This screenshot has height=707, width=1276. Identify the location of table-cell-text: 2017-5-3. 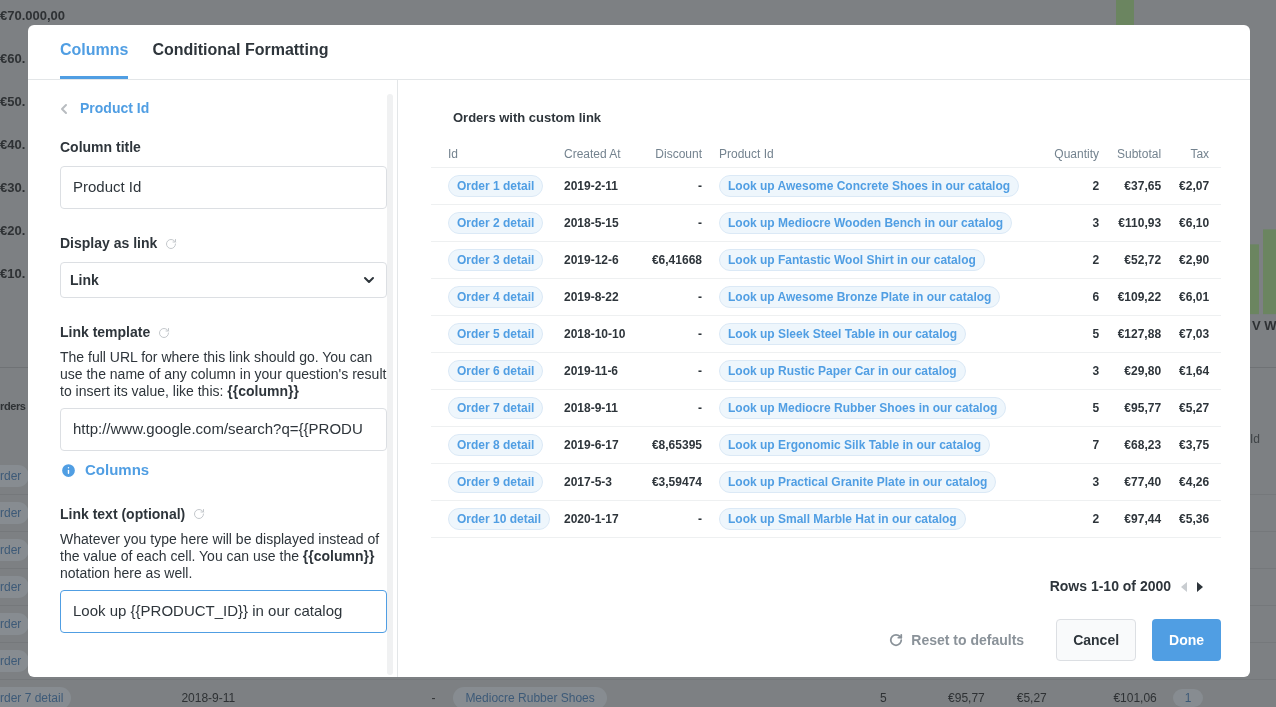
(589, 482).